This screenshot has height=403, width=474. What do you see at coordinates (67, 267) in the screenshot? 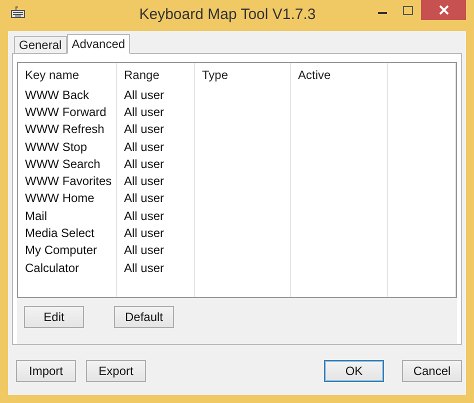
I see `table-cell: Calculator` at bounding box center [67, 267].